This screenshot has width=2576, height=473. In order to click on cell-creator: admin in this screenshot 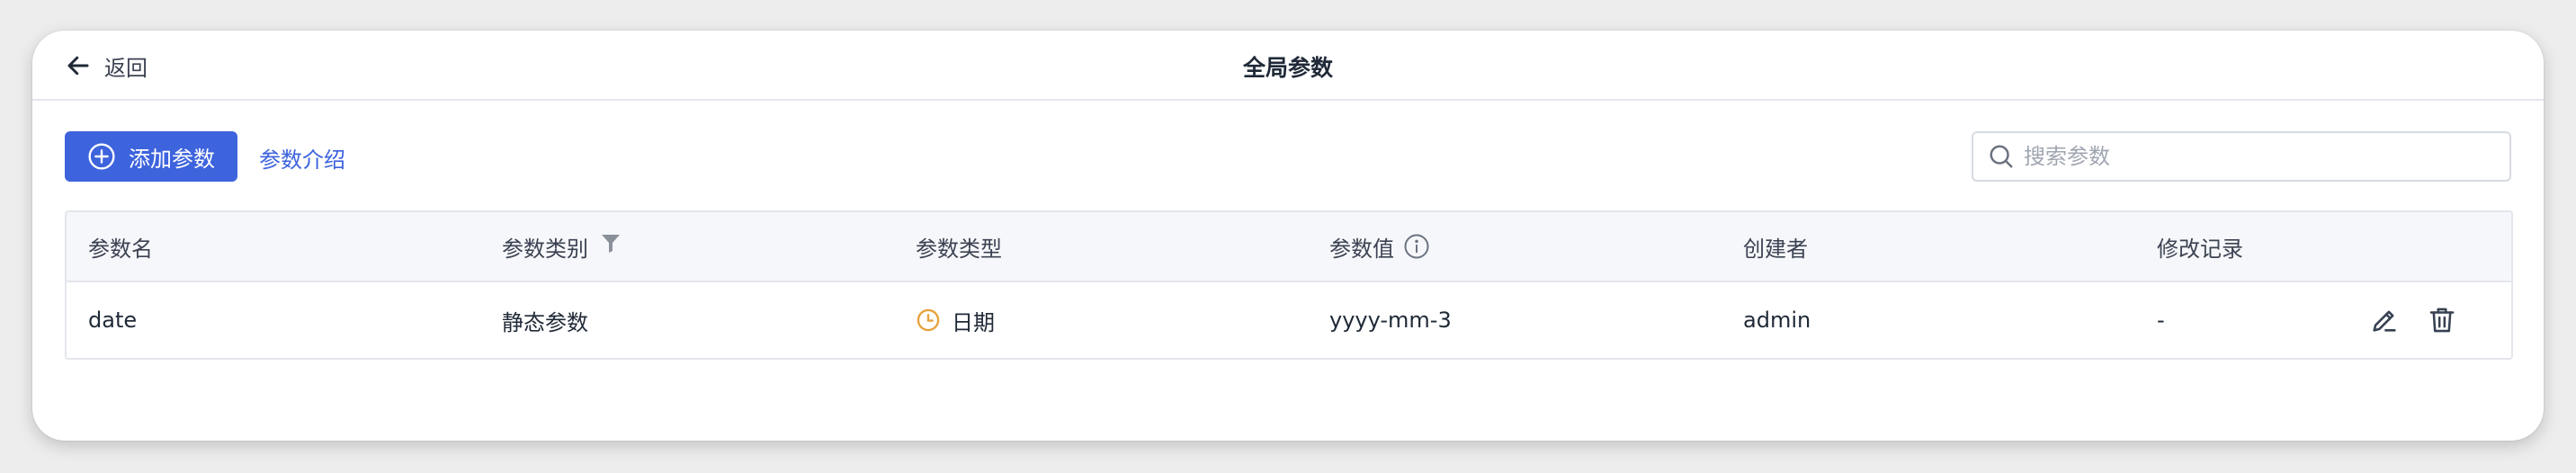, I will do `click(1777, 320)`.